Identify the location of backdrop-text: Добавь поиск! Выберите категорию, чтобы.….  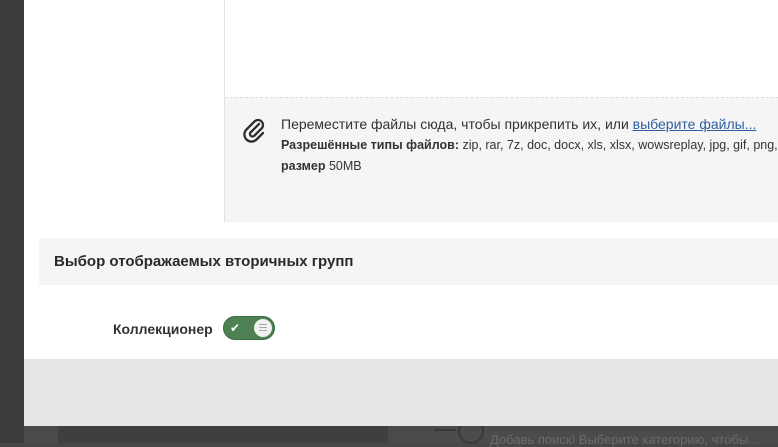
(625, 439).